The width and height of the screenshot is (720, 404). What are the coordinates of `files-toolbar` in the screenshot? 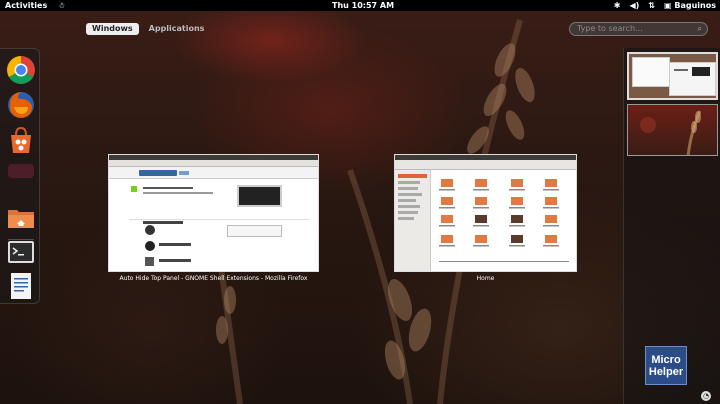 It's located at (485, 165).